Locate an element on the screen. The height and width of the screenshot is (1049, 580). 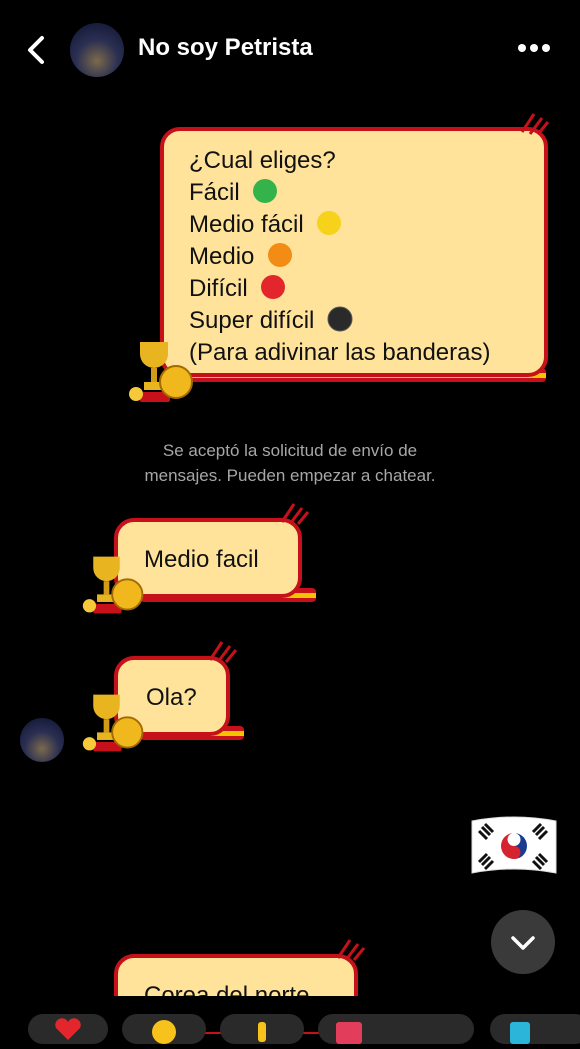
chat-header: No soy Petrista is located at coordinates (290, 50).